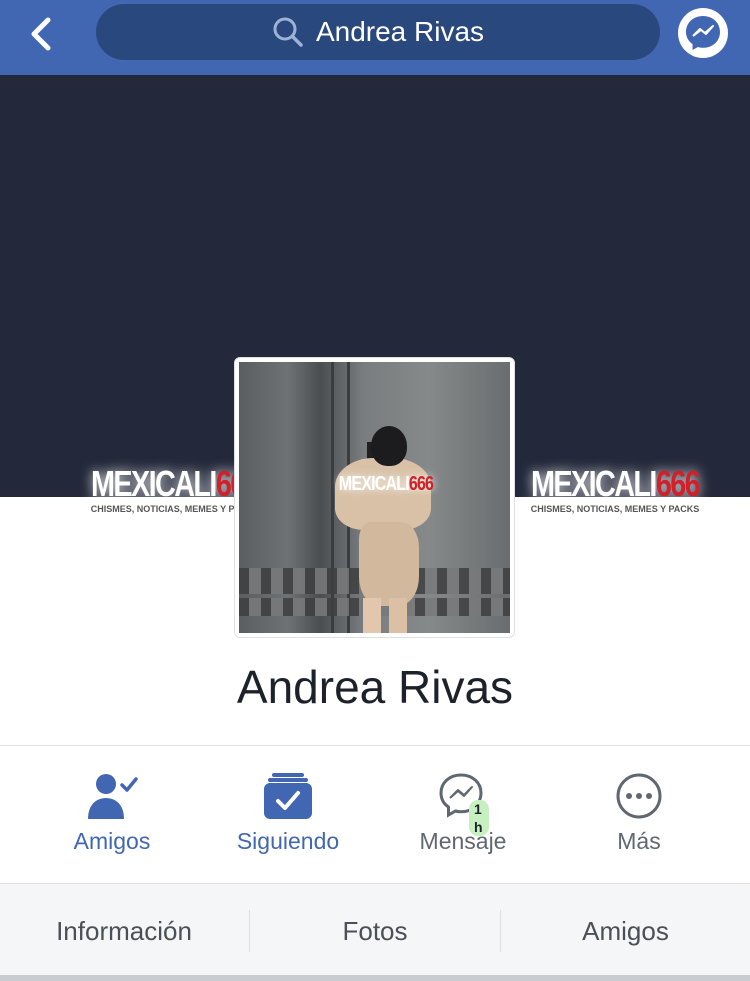 This screenshot has width=750, height=981. What do you see at coordinates (615, 509) in the screenshot?
I see `watermark-tagline: CHISMES, NOTICIAS, MEMES Y PACKS` at bounding box center [615, 509].